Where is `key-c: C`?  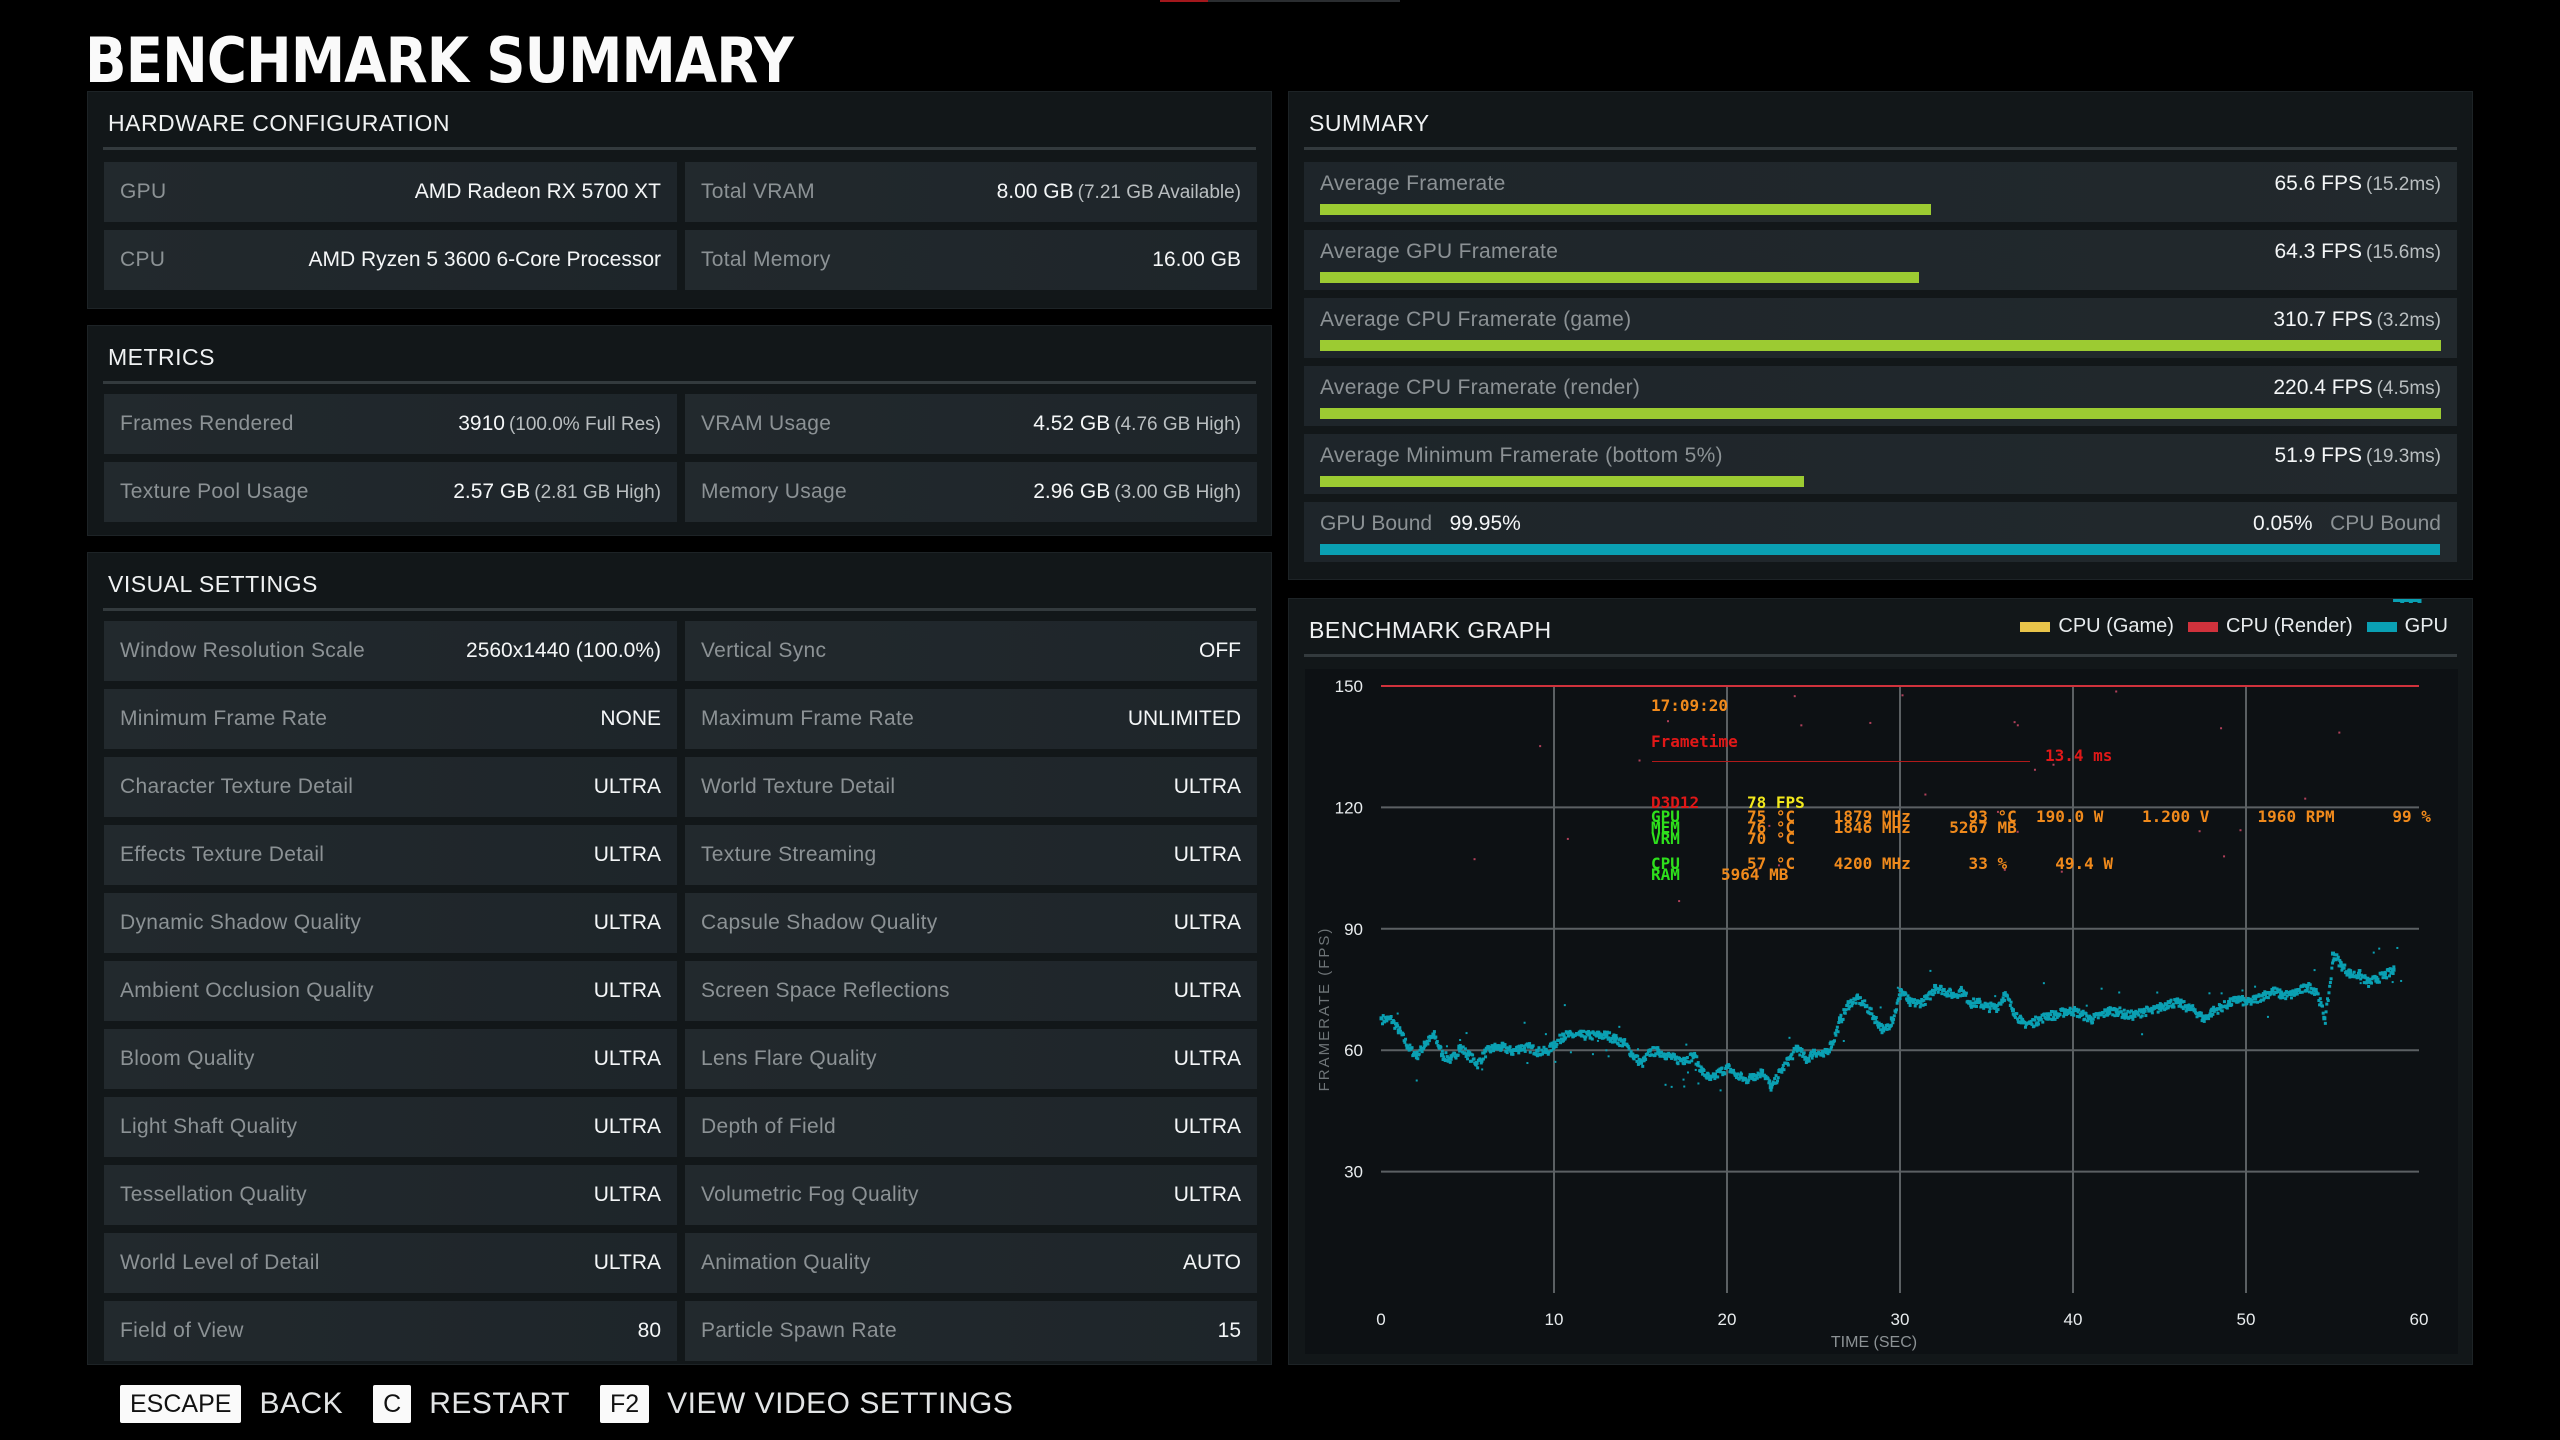 key-c: C is located at coordinates (392, 1404).